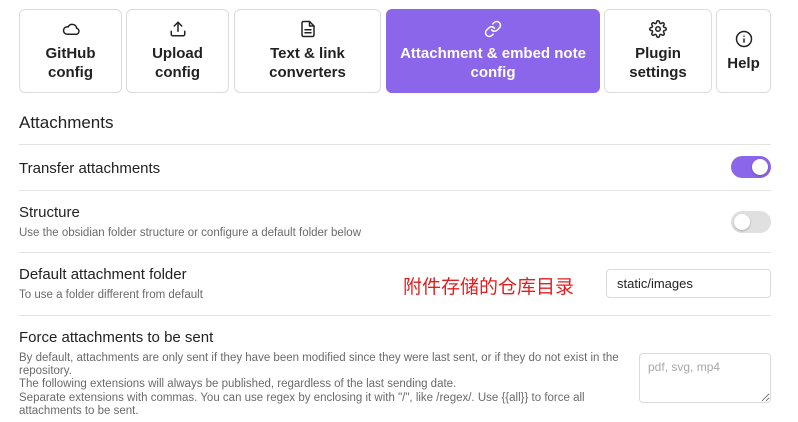 The image size is (798, 422). I want to click on setting-name-structure: Structure, so click(49, 212).